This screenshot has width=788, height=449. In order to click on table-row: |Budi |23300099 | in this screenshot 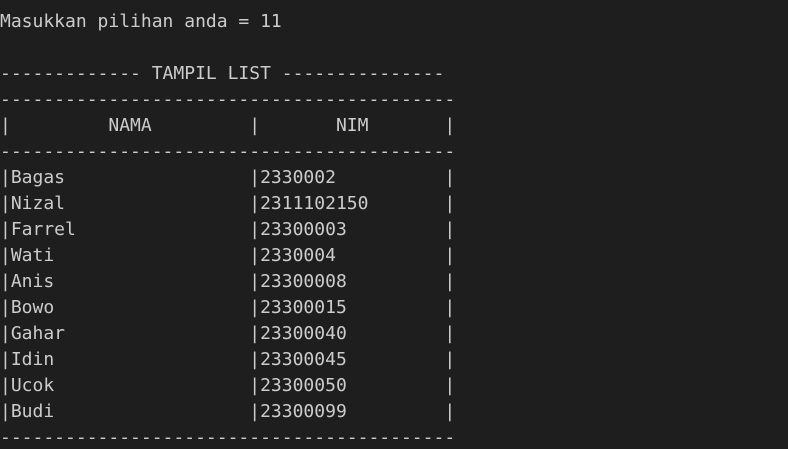, I will do `click(228, 411)`.